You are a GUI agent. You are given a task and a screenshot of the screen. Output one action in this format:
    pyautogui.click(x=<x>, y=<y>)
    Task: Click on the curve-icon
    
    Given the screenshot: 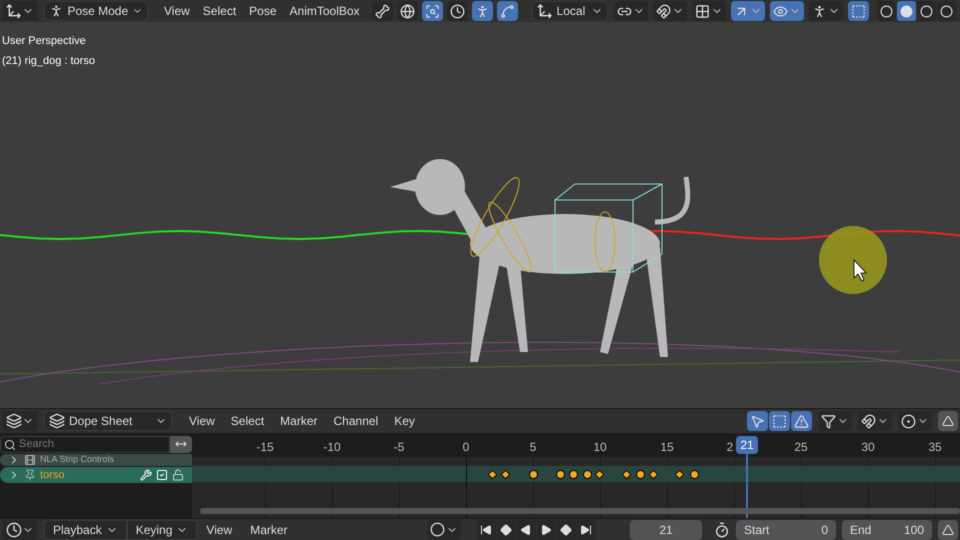 What is the action you would take?
    pyautogui.click(x=507, y=11)
    